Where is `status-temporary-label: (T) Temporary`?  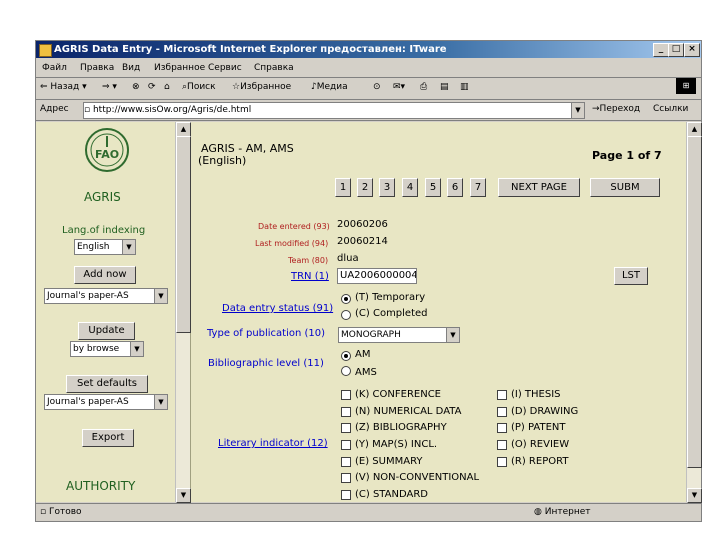
status-temporary-label: (T) Temporary is located at coordinates (390, 297).